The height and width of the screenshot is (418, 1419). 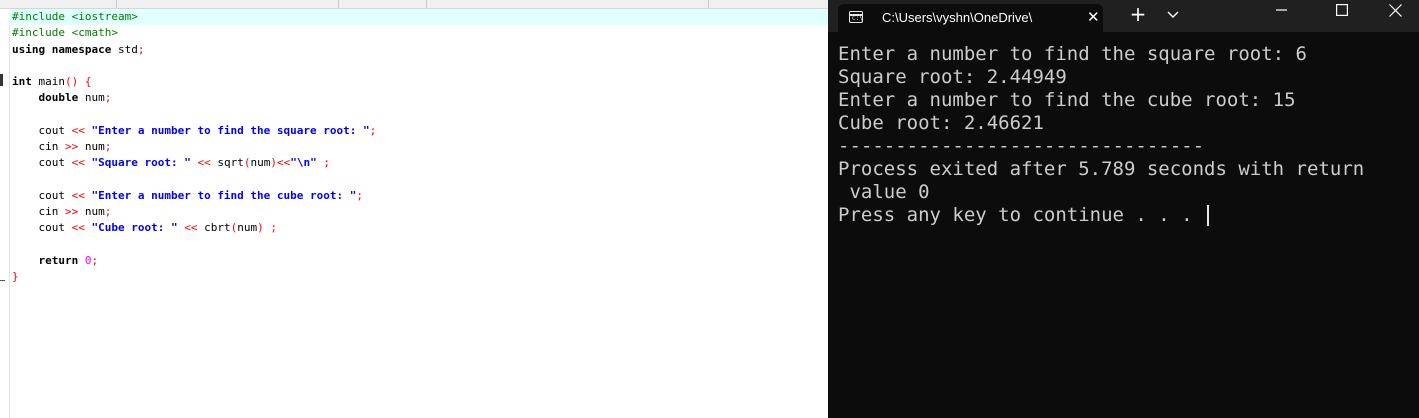 What do you see at coordinates (224, 195) in the screenshot?
I see `code-token: "Enter a number to find the cube root: "` at bounding box center [224, 195].